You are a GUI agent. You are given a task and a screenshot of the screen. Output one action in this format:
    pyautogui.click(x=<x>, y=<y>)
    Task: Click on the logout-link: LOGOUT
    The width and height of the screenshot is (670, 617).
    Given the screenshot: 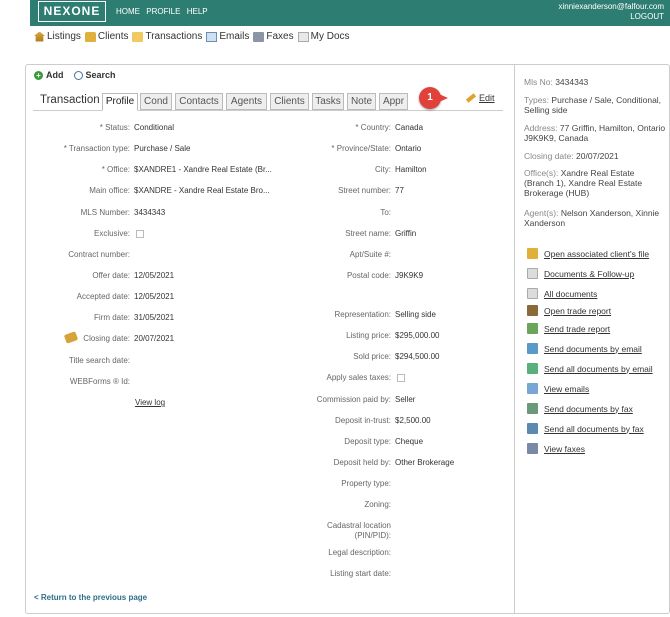 What is the action you would take?
    pyautogui.click(x=611, y=17)
    